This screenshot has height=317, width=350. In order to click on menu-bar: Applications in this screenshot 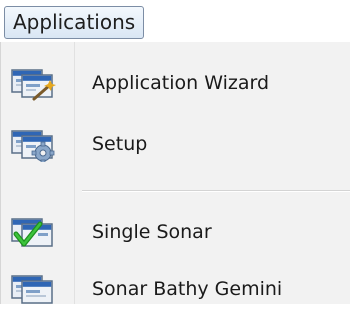, I will do `click(175, 22)`.